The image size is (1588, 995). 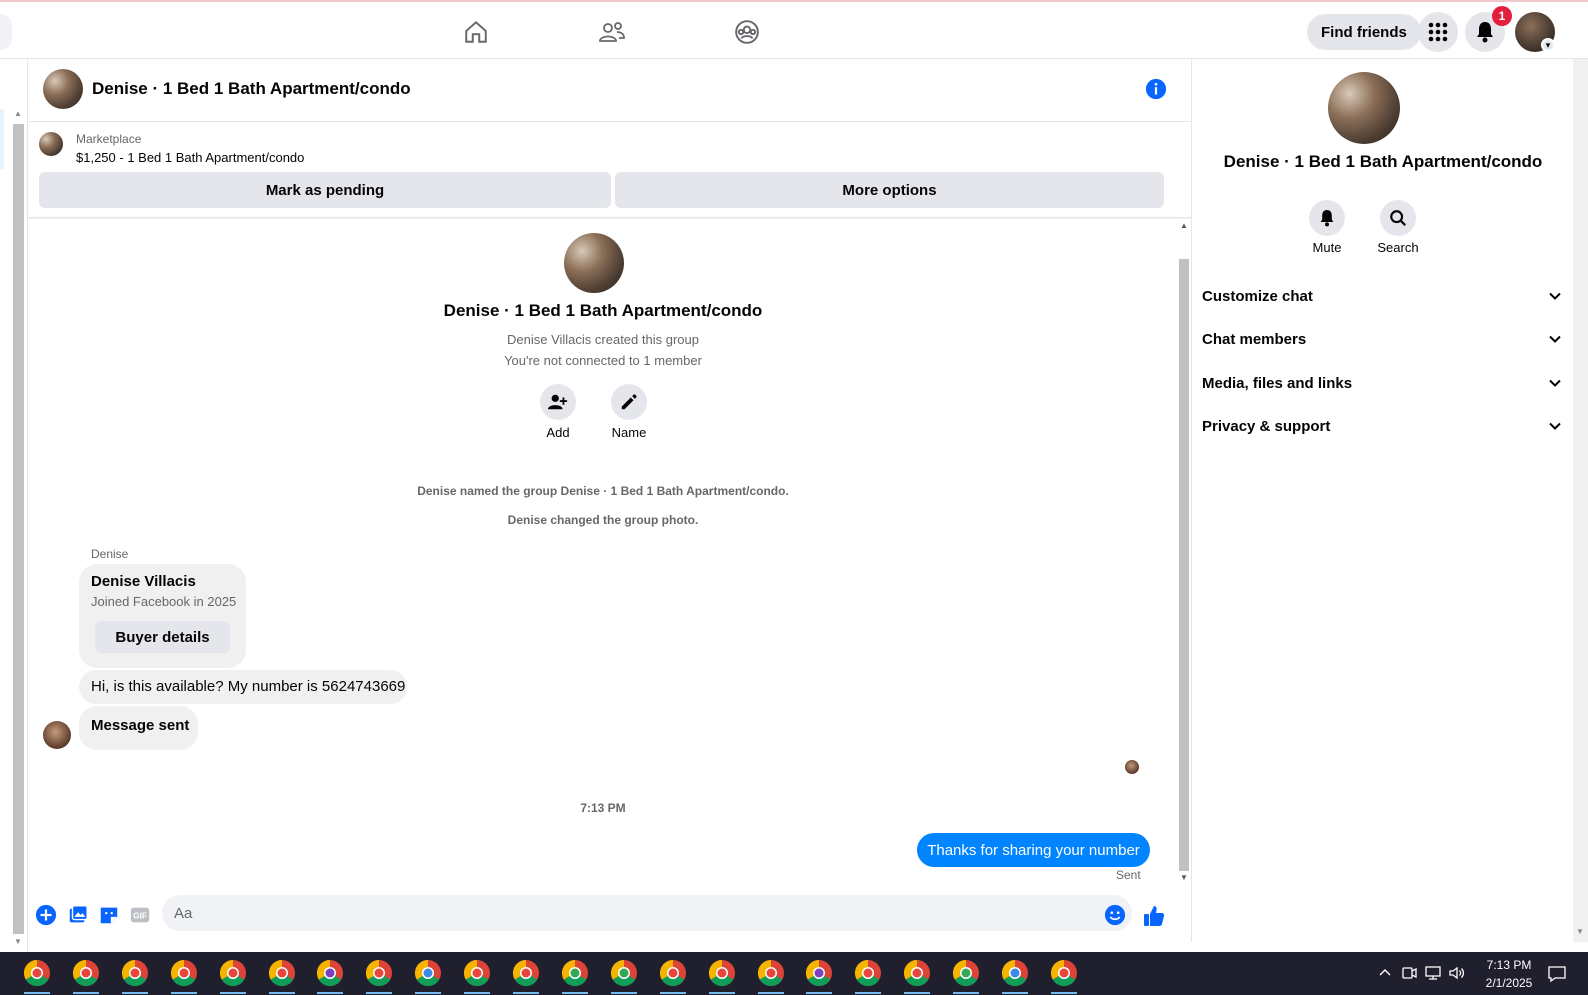 What do you see at coordinates (1184, 565) in the screenshot?
I see `message-scroll-thumb` at bounding box center [1184, 565].